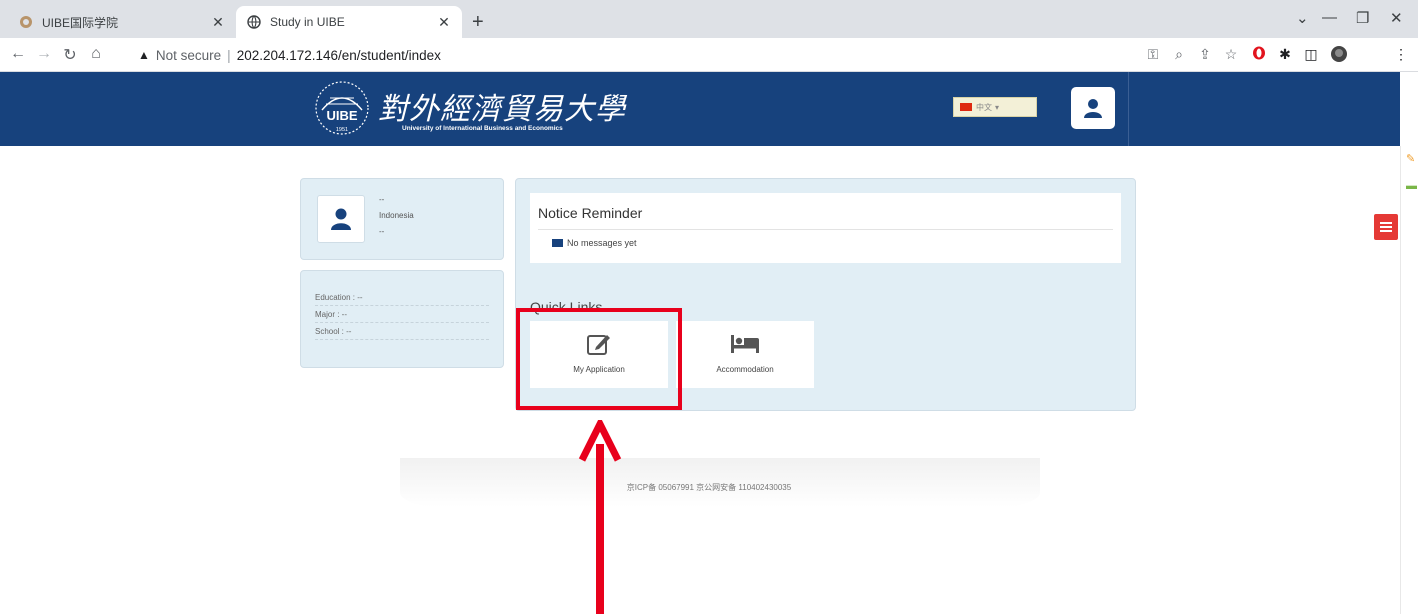 The height and width of the screenshot is (614, 1418). What do you see at coordinates (402, 314) in the screenshot?
I see `major-row: Major : --` at bounding box center [402, 314].